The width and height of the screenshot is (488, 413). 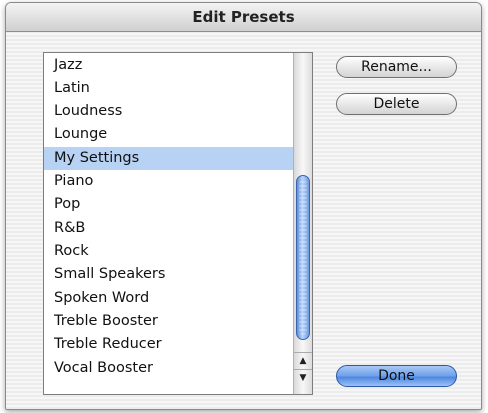 What do you see at coordinates (303, 360) in the screenshot?
I see `scroll-up-arrow-icon: ▲` at bounding box center [303, 360].